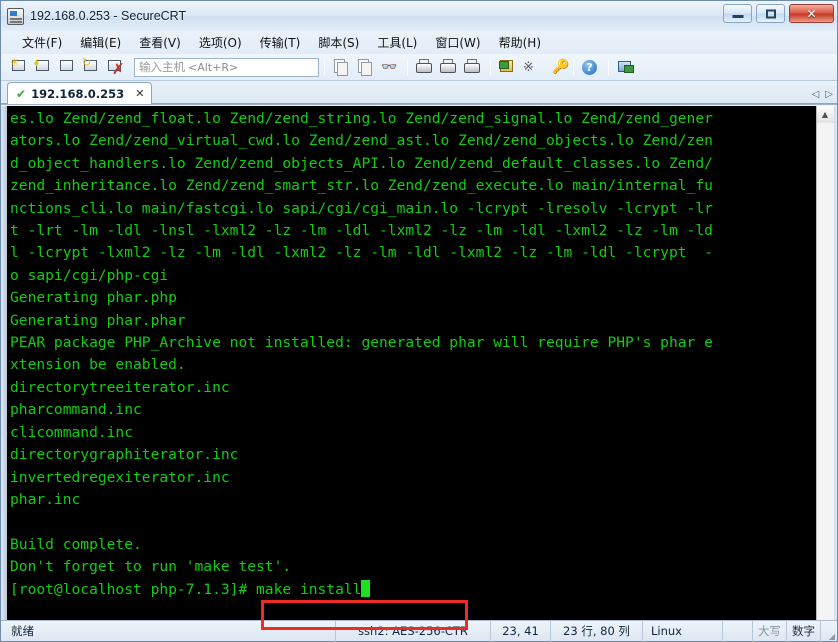 This screenshot has height=642, width=838. I want to click on host-input: 输入主机 <Alt+R>, so click(226, 67).